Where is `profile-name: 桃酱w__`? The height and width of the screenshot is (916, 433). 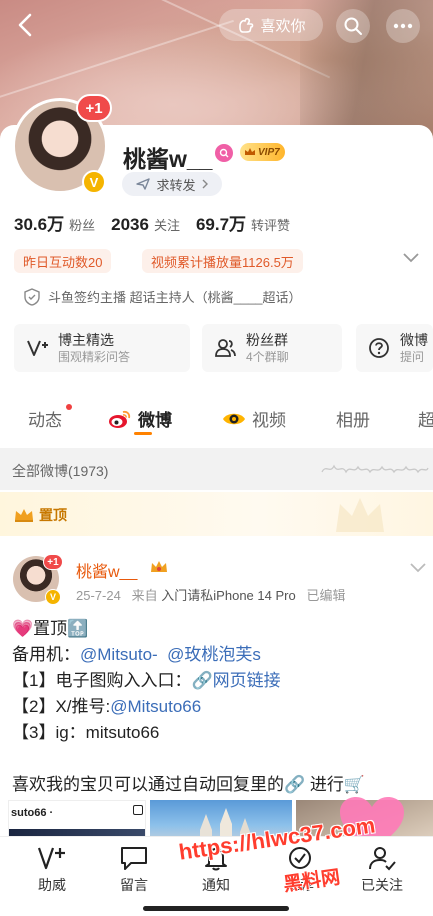 profile-name: 桃酱w__ is located at coordinates (168, 159).